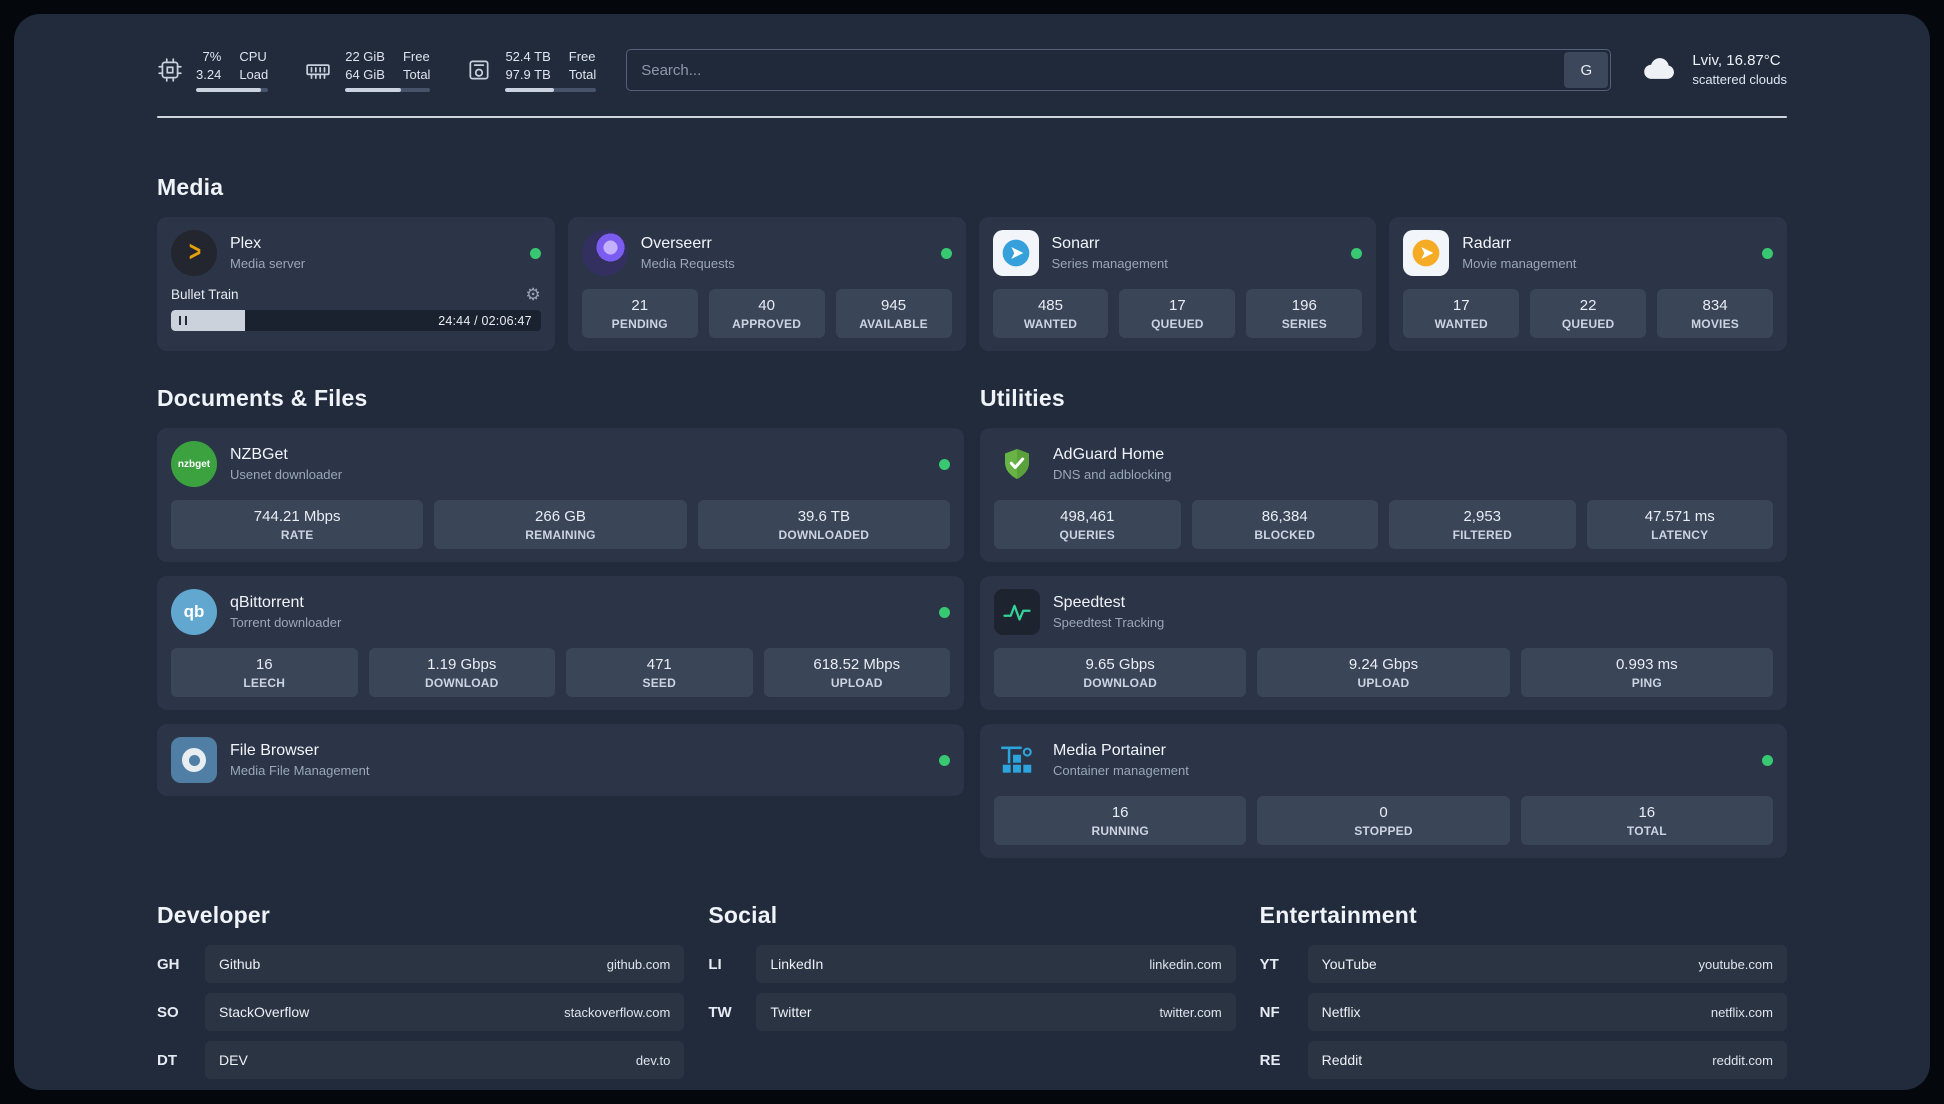  Describe the element at coordinates (1269, 964) in the screenshot. I see `bookmark-abbr: YT` at that location.